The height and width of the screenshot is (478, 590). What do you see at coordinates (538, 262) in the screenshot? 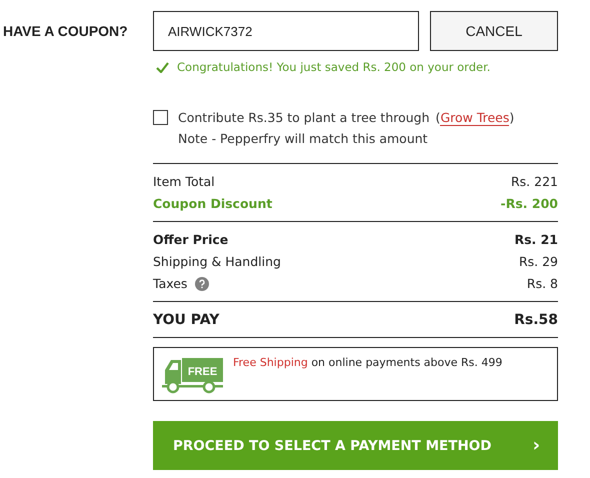
I see `summary-value: Rs. 29` at bounding box center [538, 262].